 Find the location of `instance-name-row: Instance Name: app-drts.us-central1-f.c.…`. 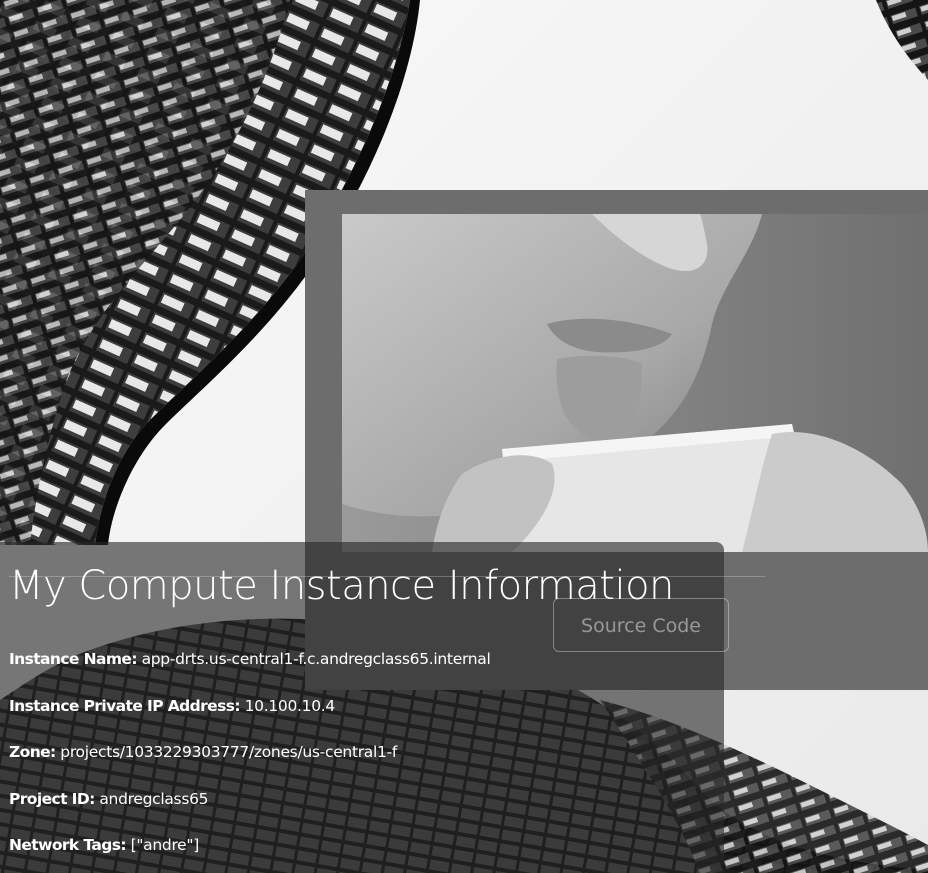

instance-name-row: Instance Name: app-drts.us-central1-f.c.… is located at coordinates (250, 659).